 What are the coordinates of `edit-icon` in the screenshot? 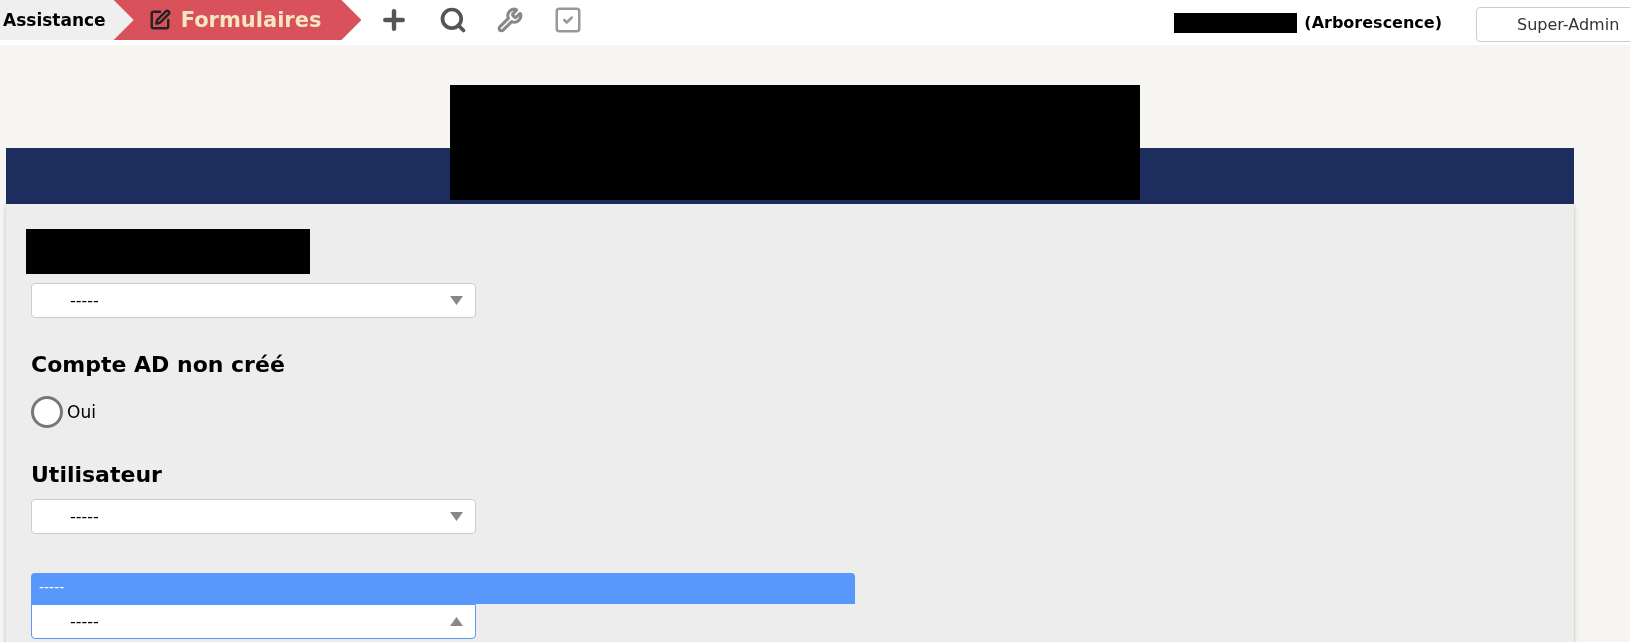 It's located at (159, 20).